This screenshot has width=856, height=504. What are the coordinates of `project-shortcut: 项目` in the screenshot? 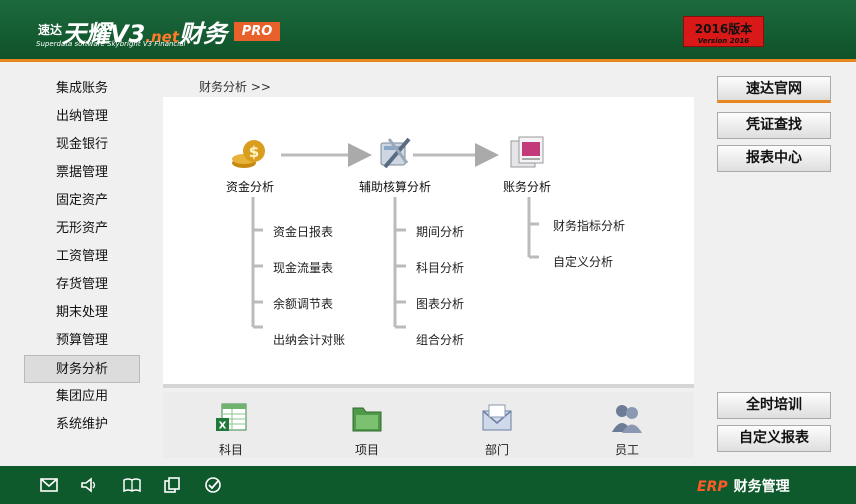 It's located at (367, 430).